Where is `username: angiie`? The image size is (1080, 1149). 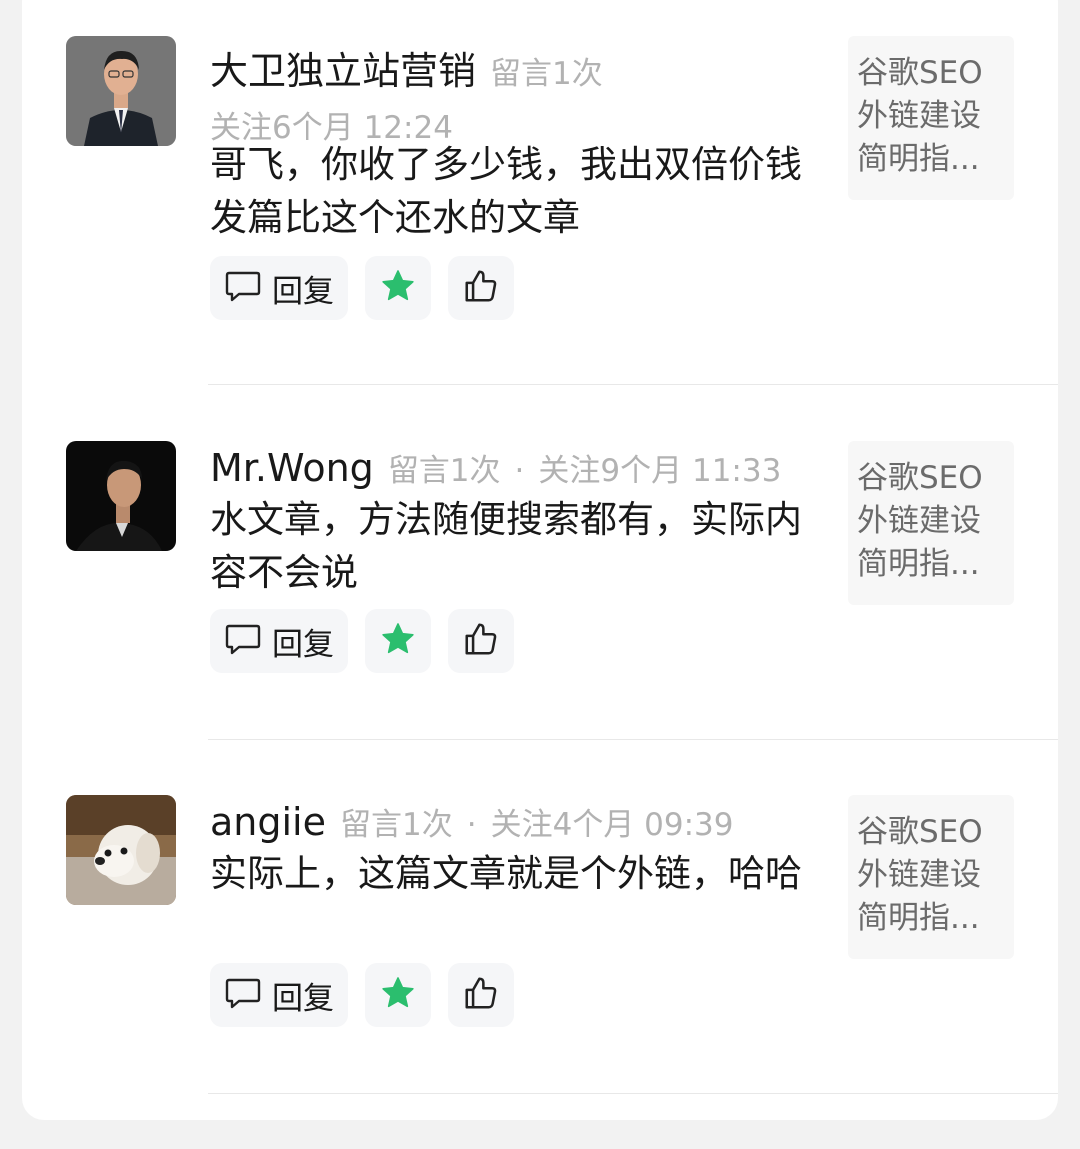 username: angiie is located at coordinates (268, 822).